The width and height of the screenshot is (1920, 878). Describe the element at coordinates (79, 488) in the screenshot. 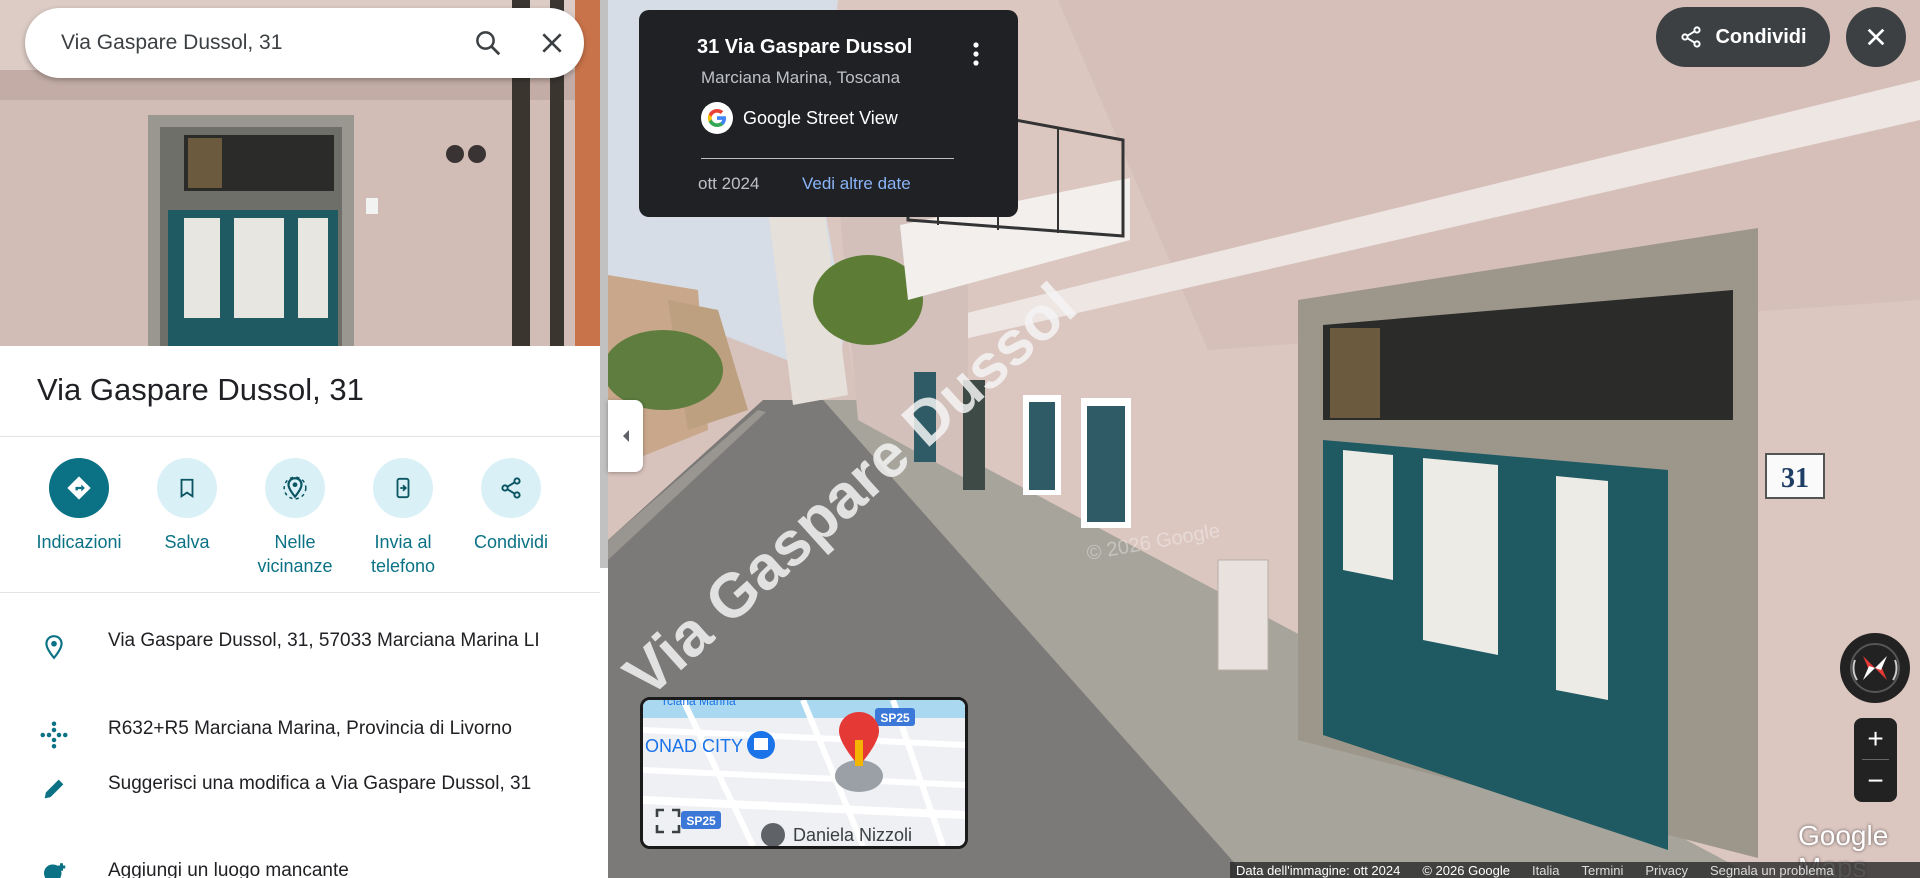

I see `directions-icon` at that location.